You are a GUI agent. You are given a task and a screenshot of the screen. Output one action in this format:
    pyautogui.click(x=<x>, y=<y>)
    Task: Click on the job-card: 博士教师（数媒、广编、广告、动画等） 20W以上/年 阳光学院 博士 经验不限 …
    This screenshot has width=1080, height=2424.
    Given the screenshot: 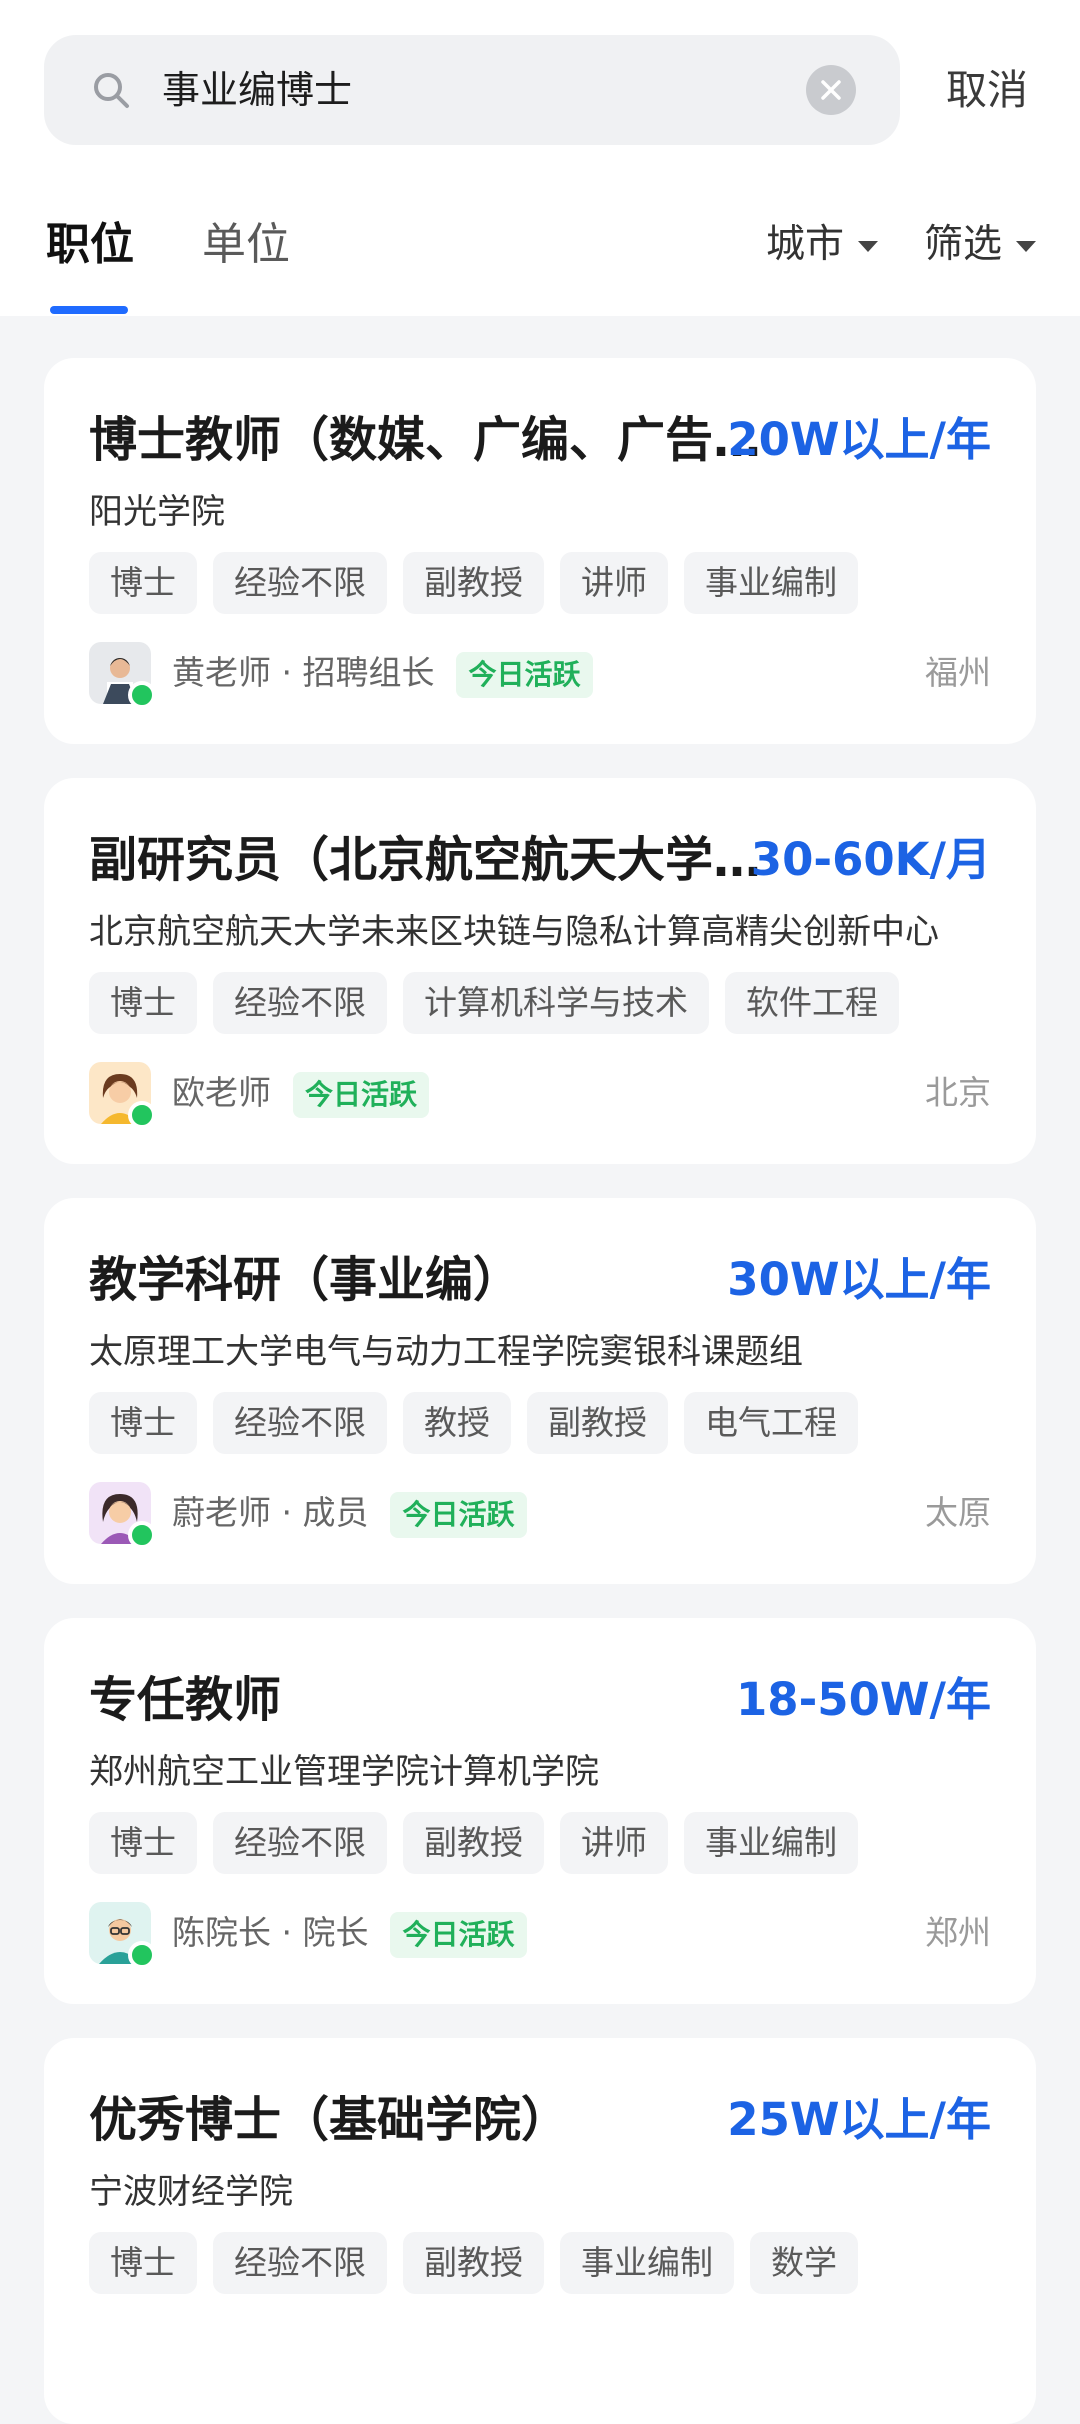 What is the action you would take?
    pyautogui.click(x=540, y=551)
    